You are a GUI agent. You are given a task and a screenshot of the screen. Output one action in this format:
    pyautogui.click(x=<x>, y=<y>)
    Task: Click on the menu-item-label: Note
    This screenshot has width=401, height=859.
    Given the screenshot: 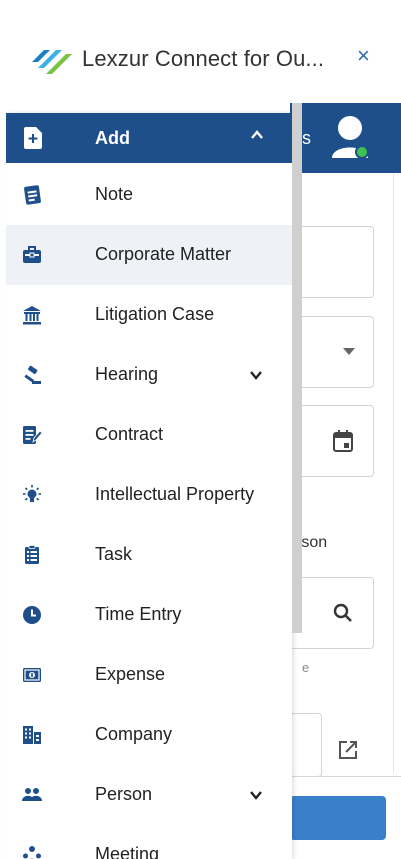 What is the action you would take?
    pyautogui.click(x=114, y=194)
    